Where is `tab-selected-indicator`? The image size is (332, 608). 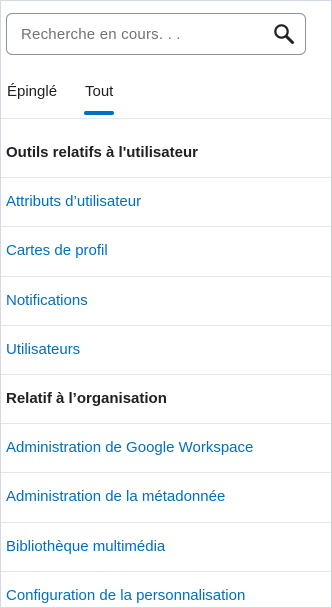 tab-selected-indicator is located at coordinates (99, 113).